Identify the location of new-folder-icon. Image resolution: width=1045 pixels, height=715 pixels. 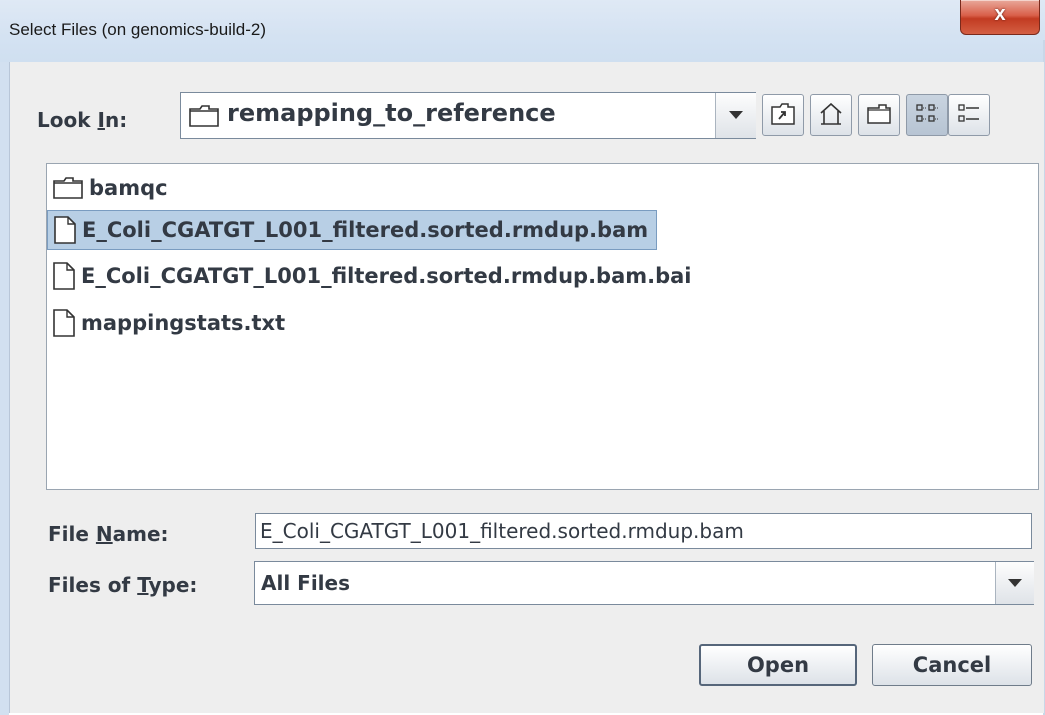
(879, 114).